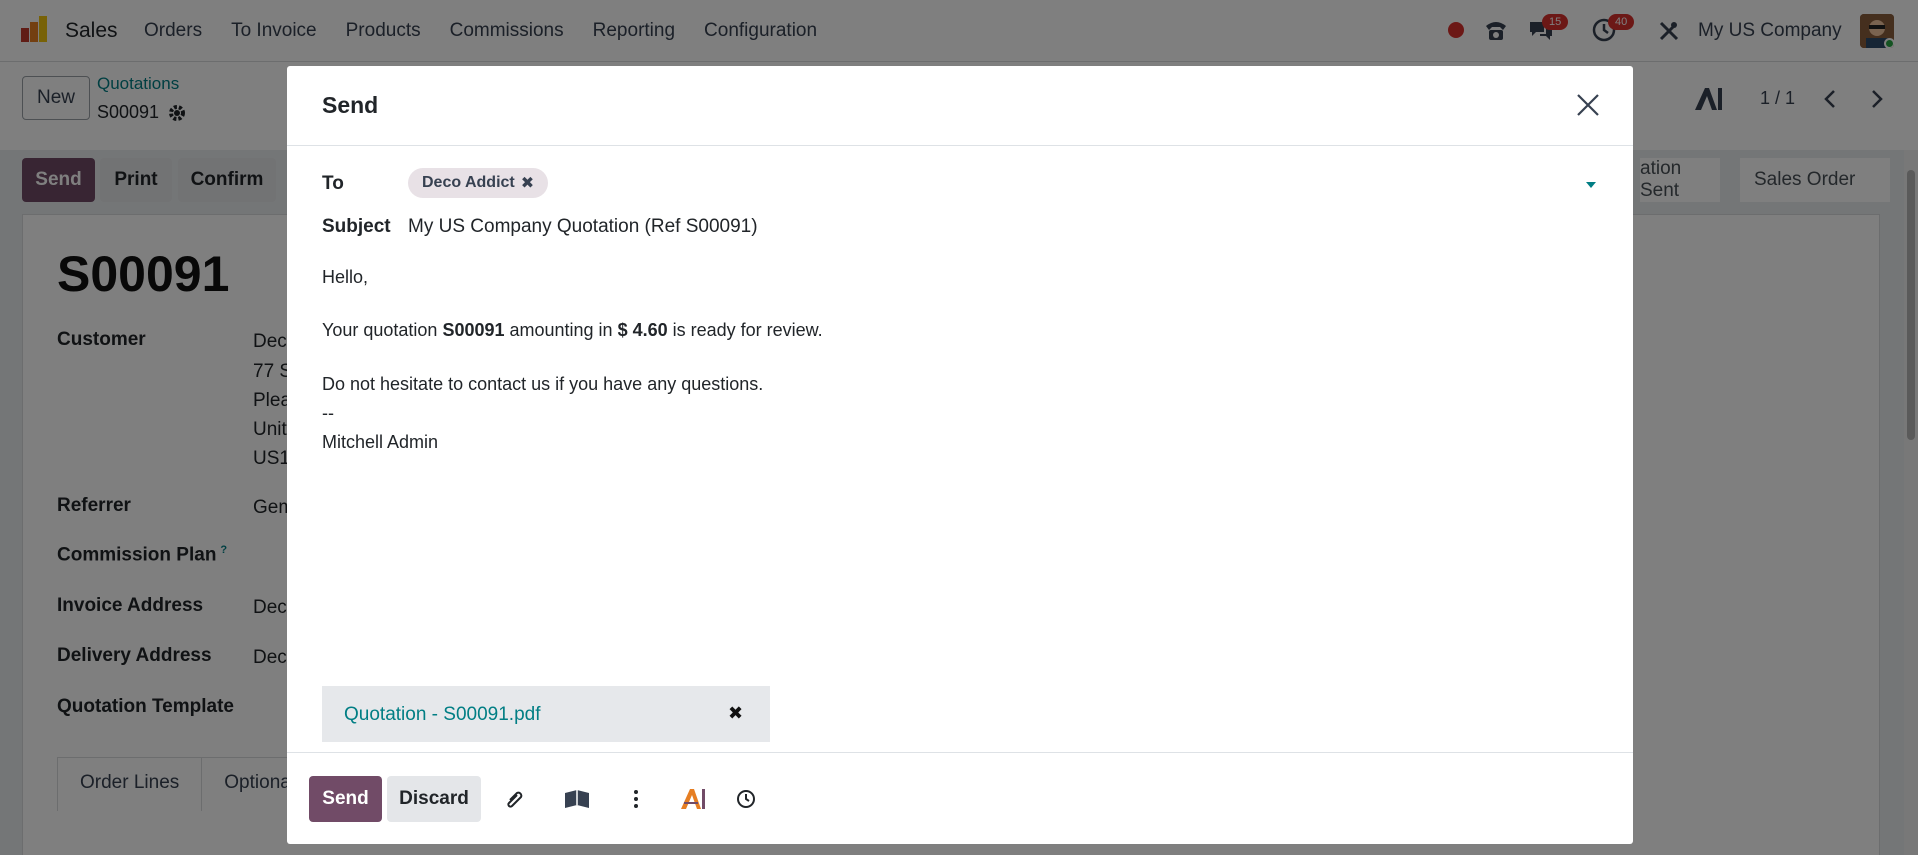  What do you see at coordinates (345, 277) in the screenshot?
I see `body-greeting: Hello,` at bounding box center [345, 277].